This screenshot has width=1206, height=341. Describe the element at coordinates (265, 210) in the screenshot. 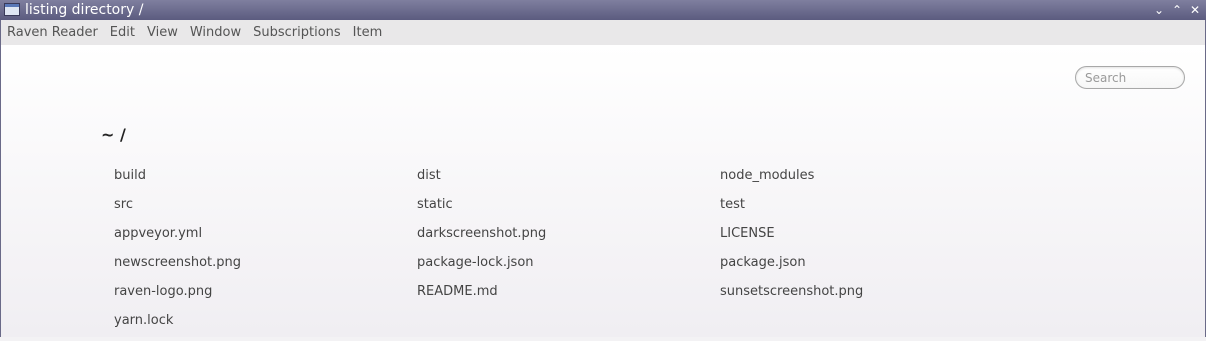

I see `file-link: src` at that location.